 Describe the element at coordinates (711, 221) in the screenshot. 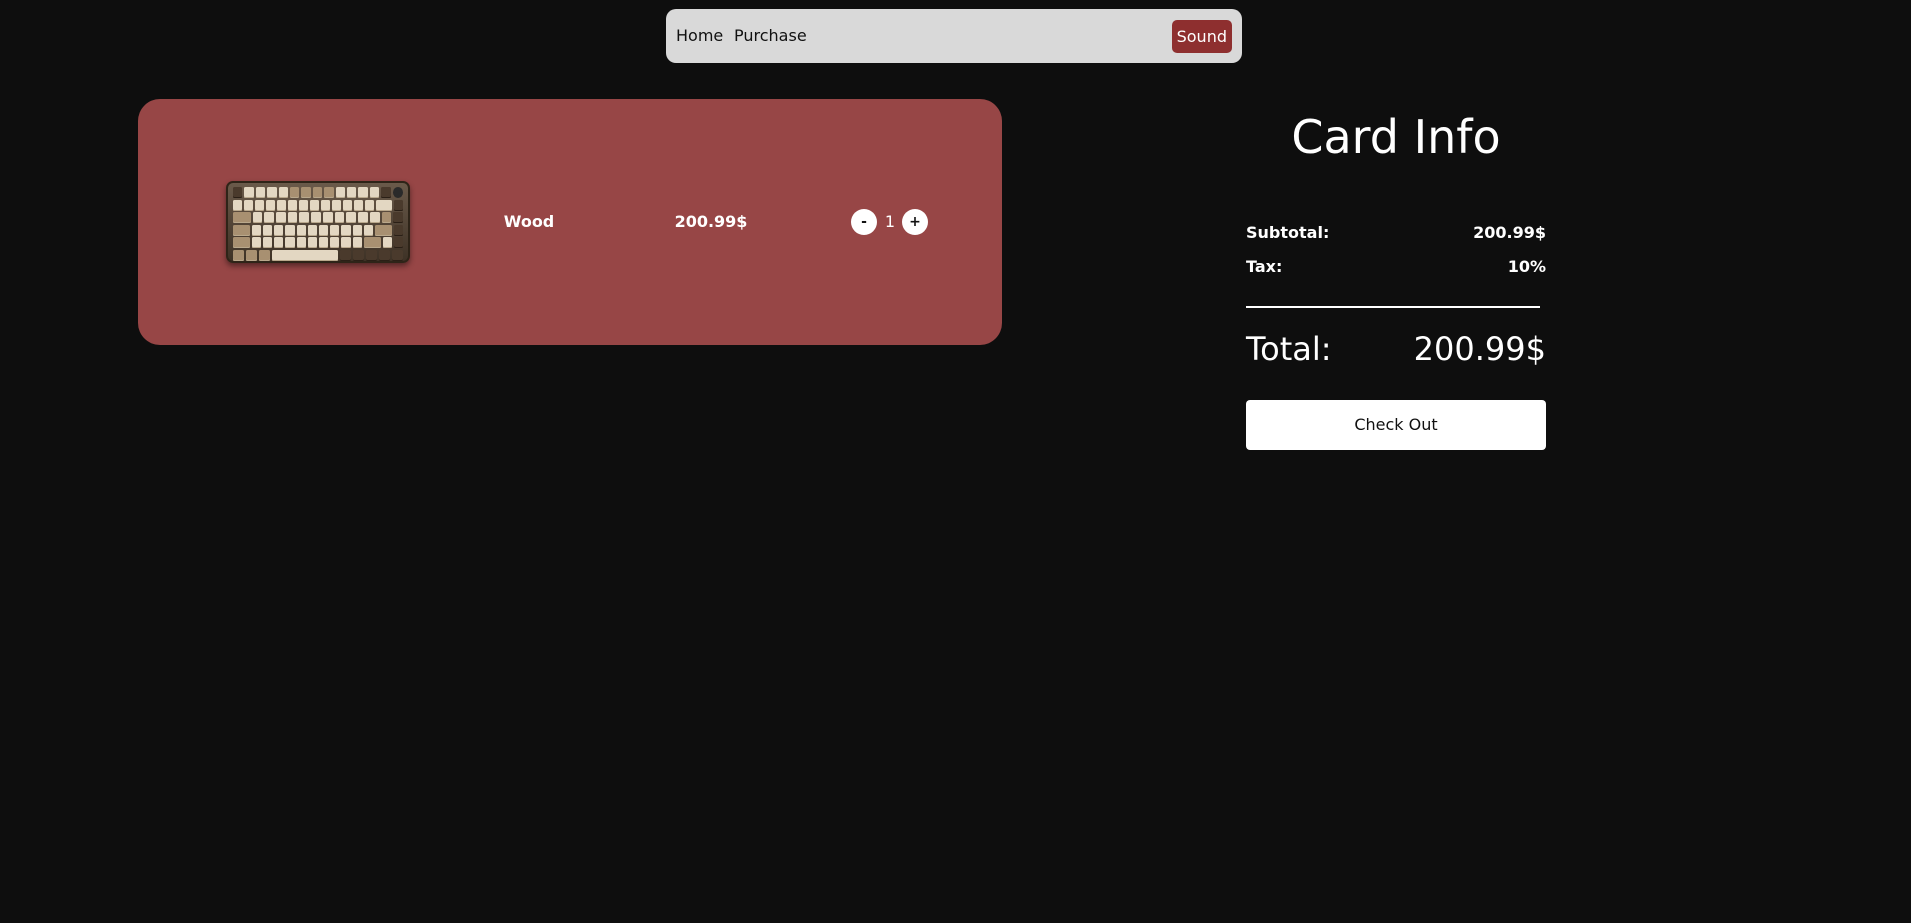

I see `item-price-text: 200.99$` at that location.